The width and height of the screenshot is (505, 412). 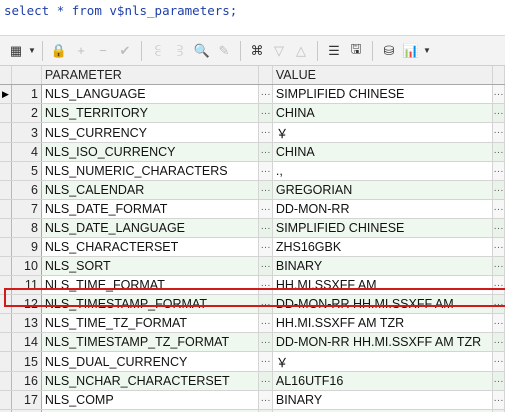 I want to click on cell-parameter: NLS_ISO_CURRENCY, so click(x=150, y=152).